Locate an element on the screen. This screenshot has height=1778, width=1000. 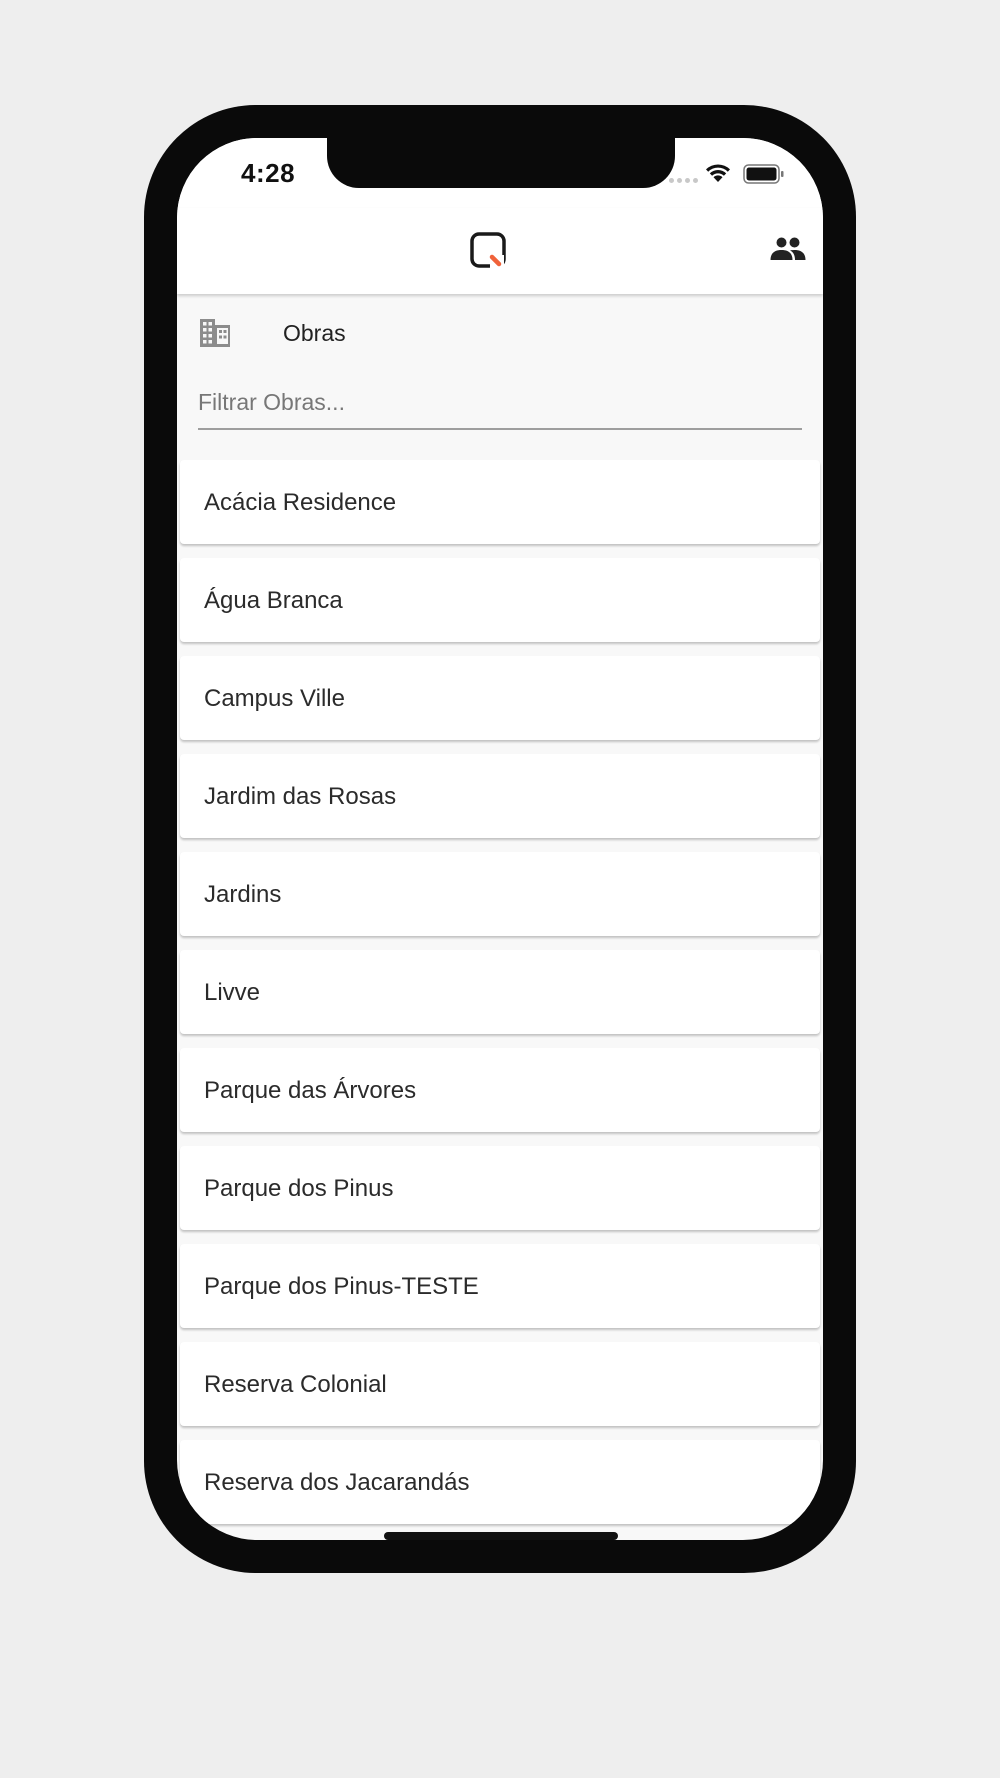
list-item-label: Jardim das Rosas is located at coordinates (300, 796).